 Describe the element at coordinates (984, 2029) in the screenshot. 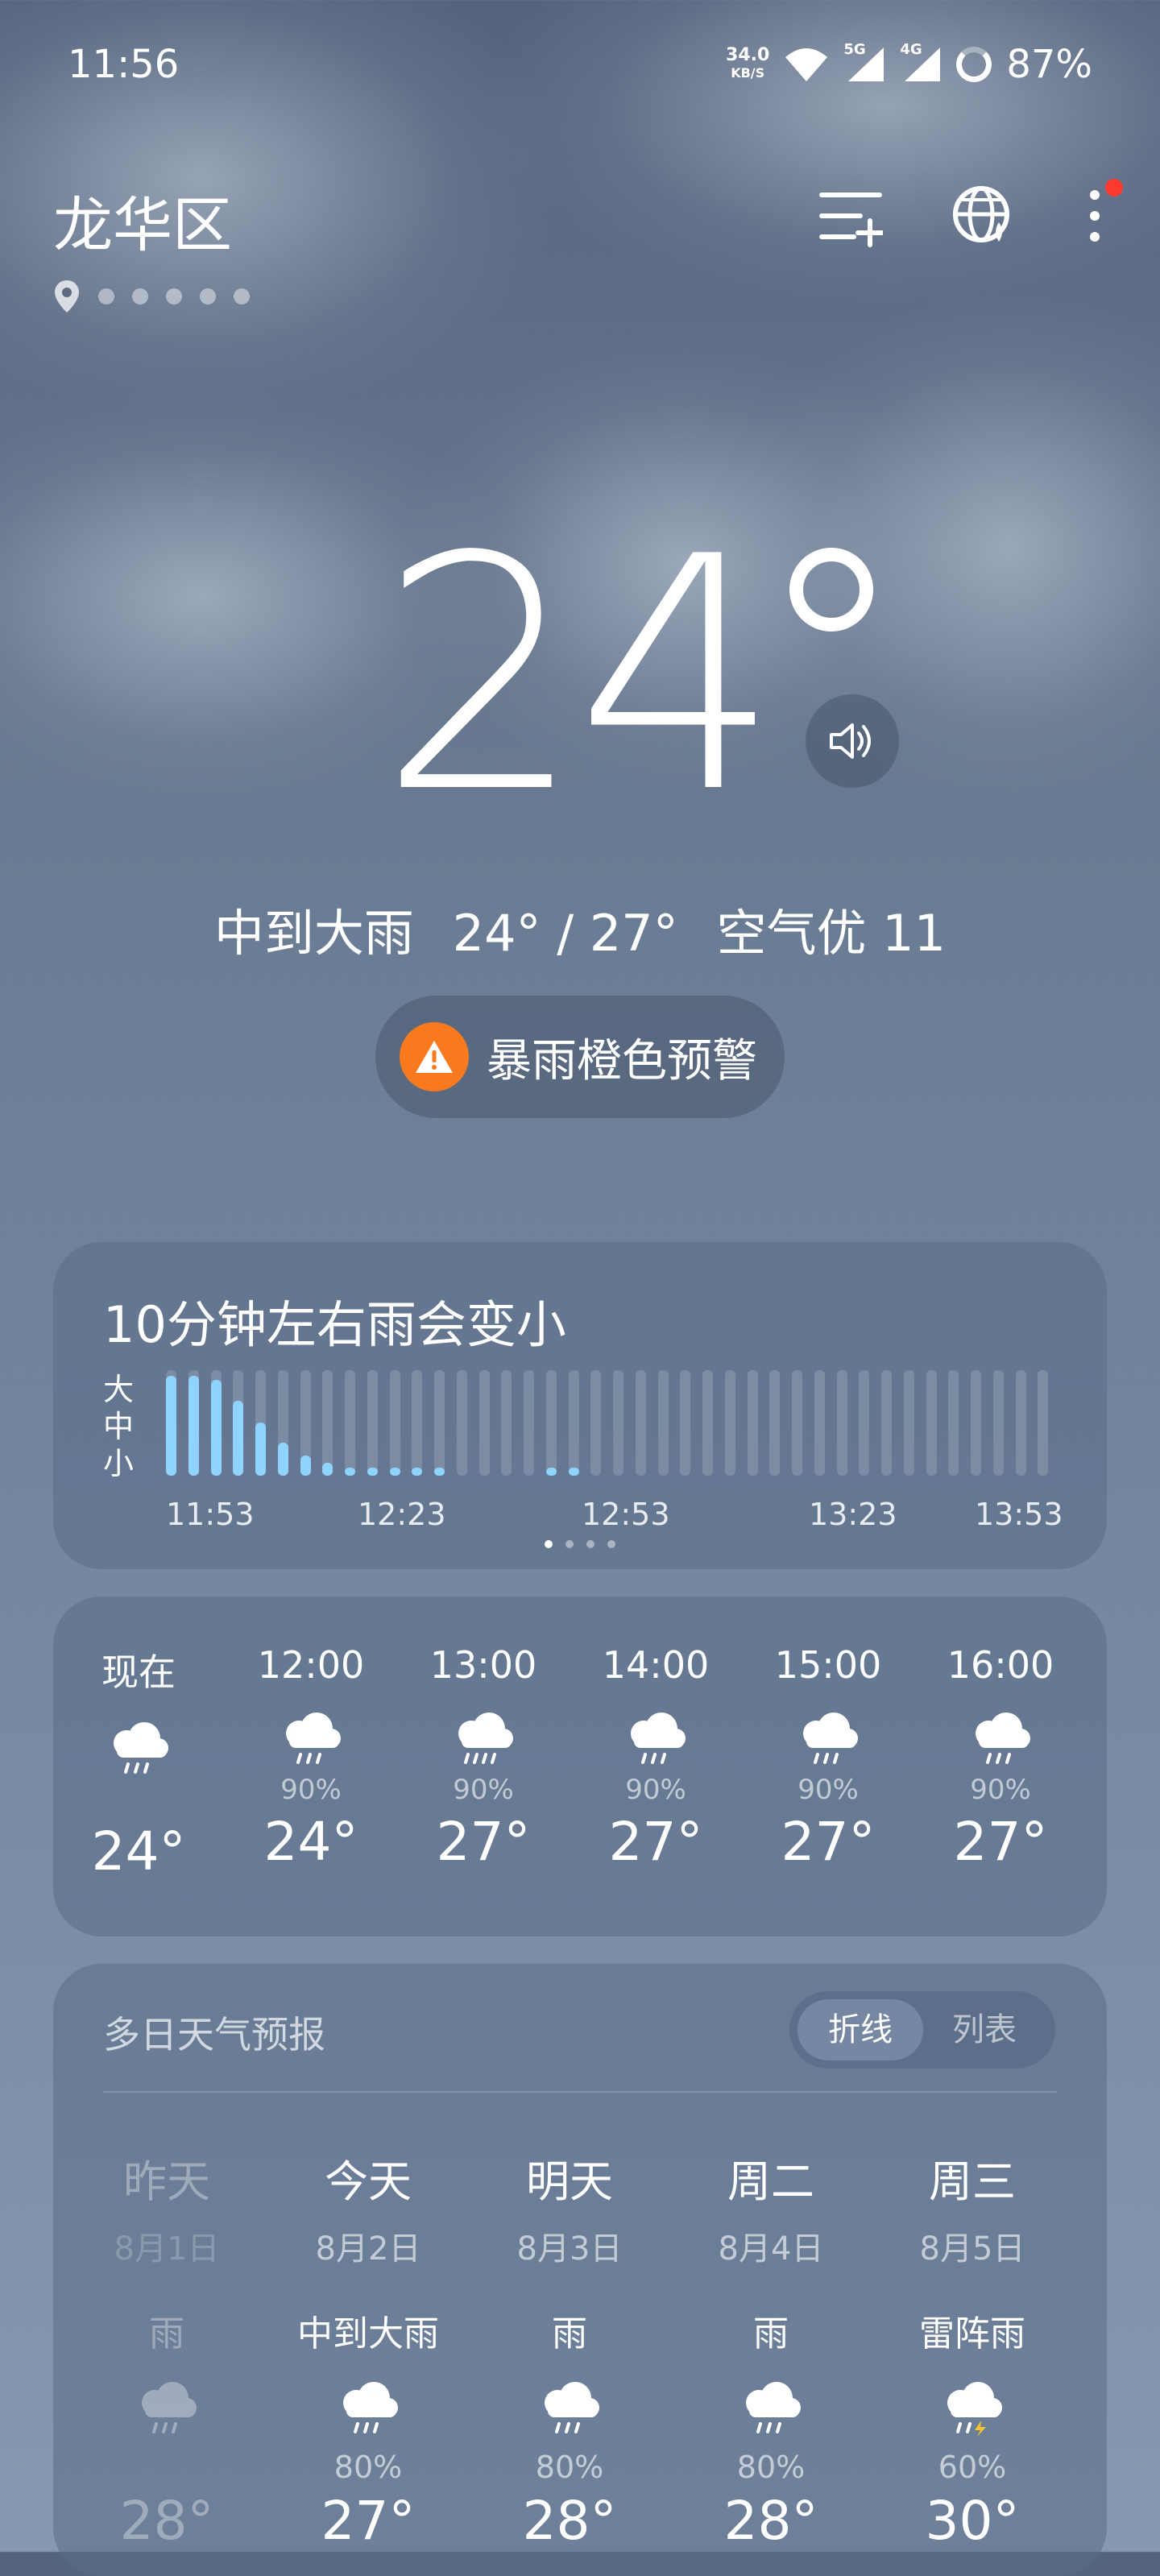

I see `toggle-list: 列表` at that location.